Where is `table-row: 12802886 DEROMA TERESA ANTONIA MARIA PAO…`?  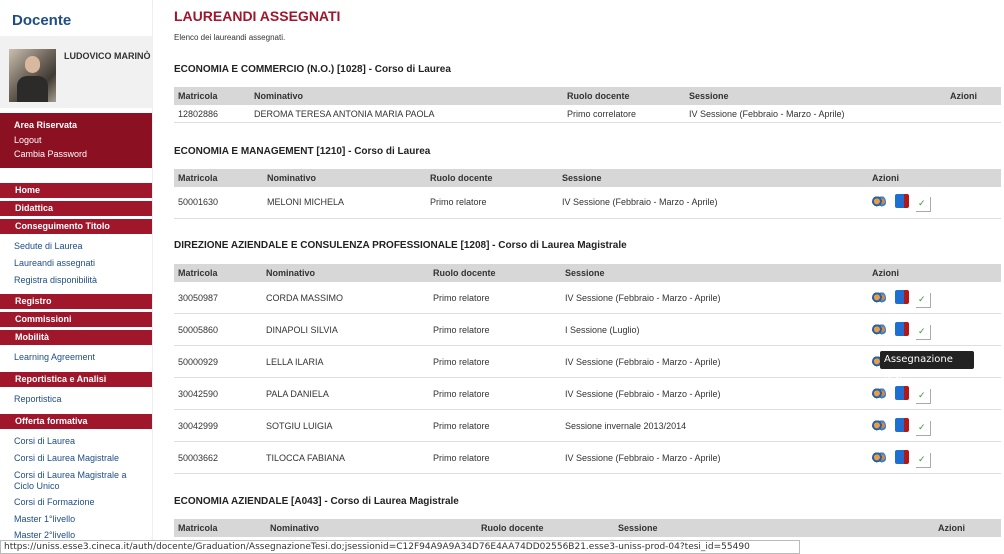 table-row: 12802886 DEROMA TERESA ANTONIA MARIA PAO… is located at coordinates (587, 114).